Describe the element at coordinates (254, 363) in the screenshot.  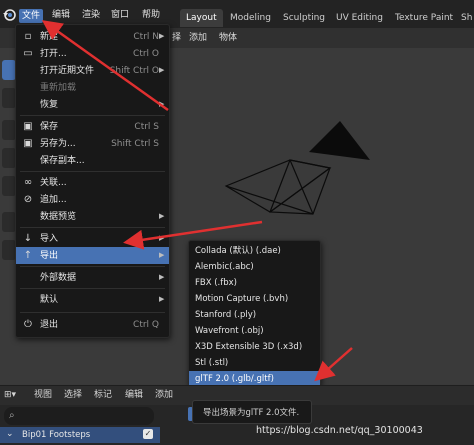
I see `export-item-stl: Stl (.stl)` at that location.